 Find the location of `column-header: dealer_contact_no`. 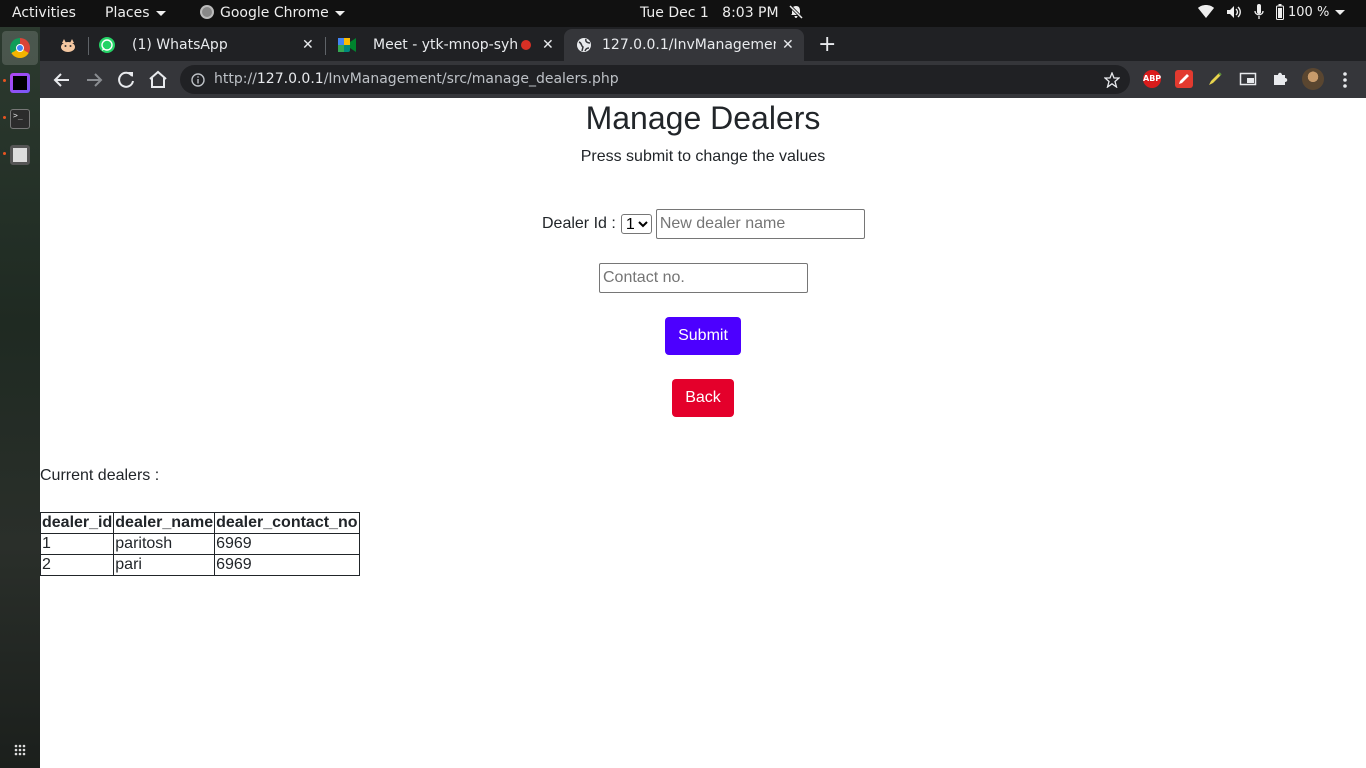

column-header: dealer_contact_no is located at coordinates (287, 523).